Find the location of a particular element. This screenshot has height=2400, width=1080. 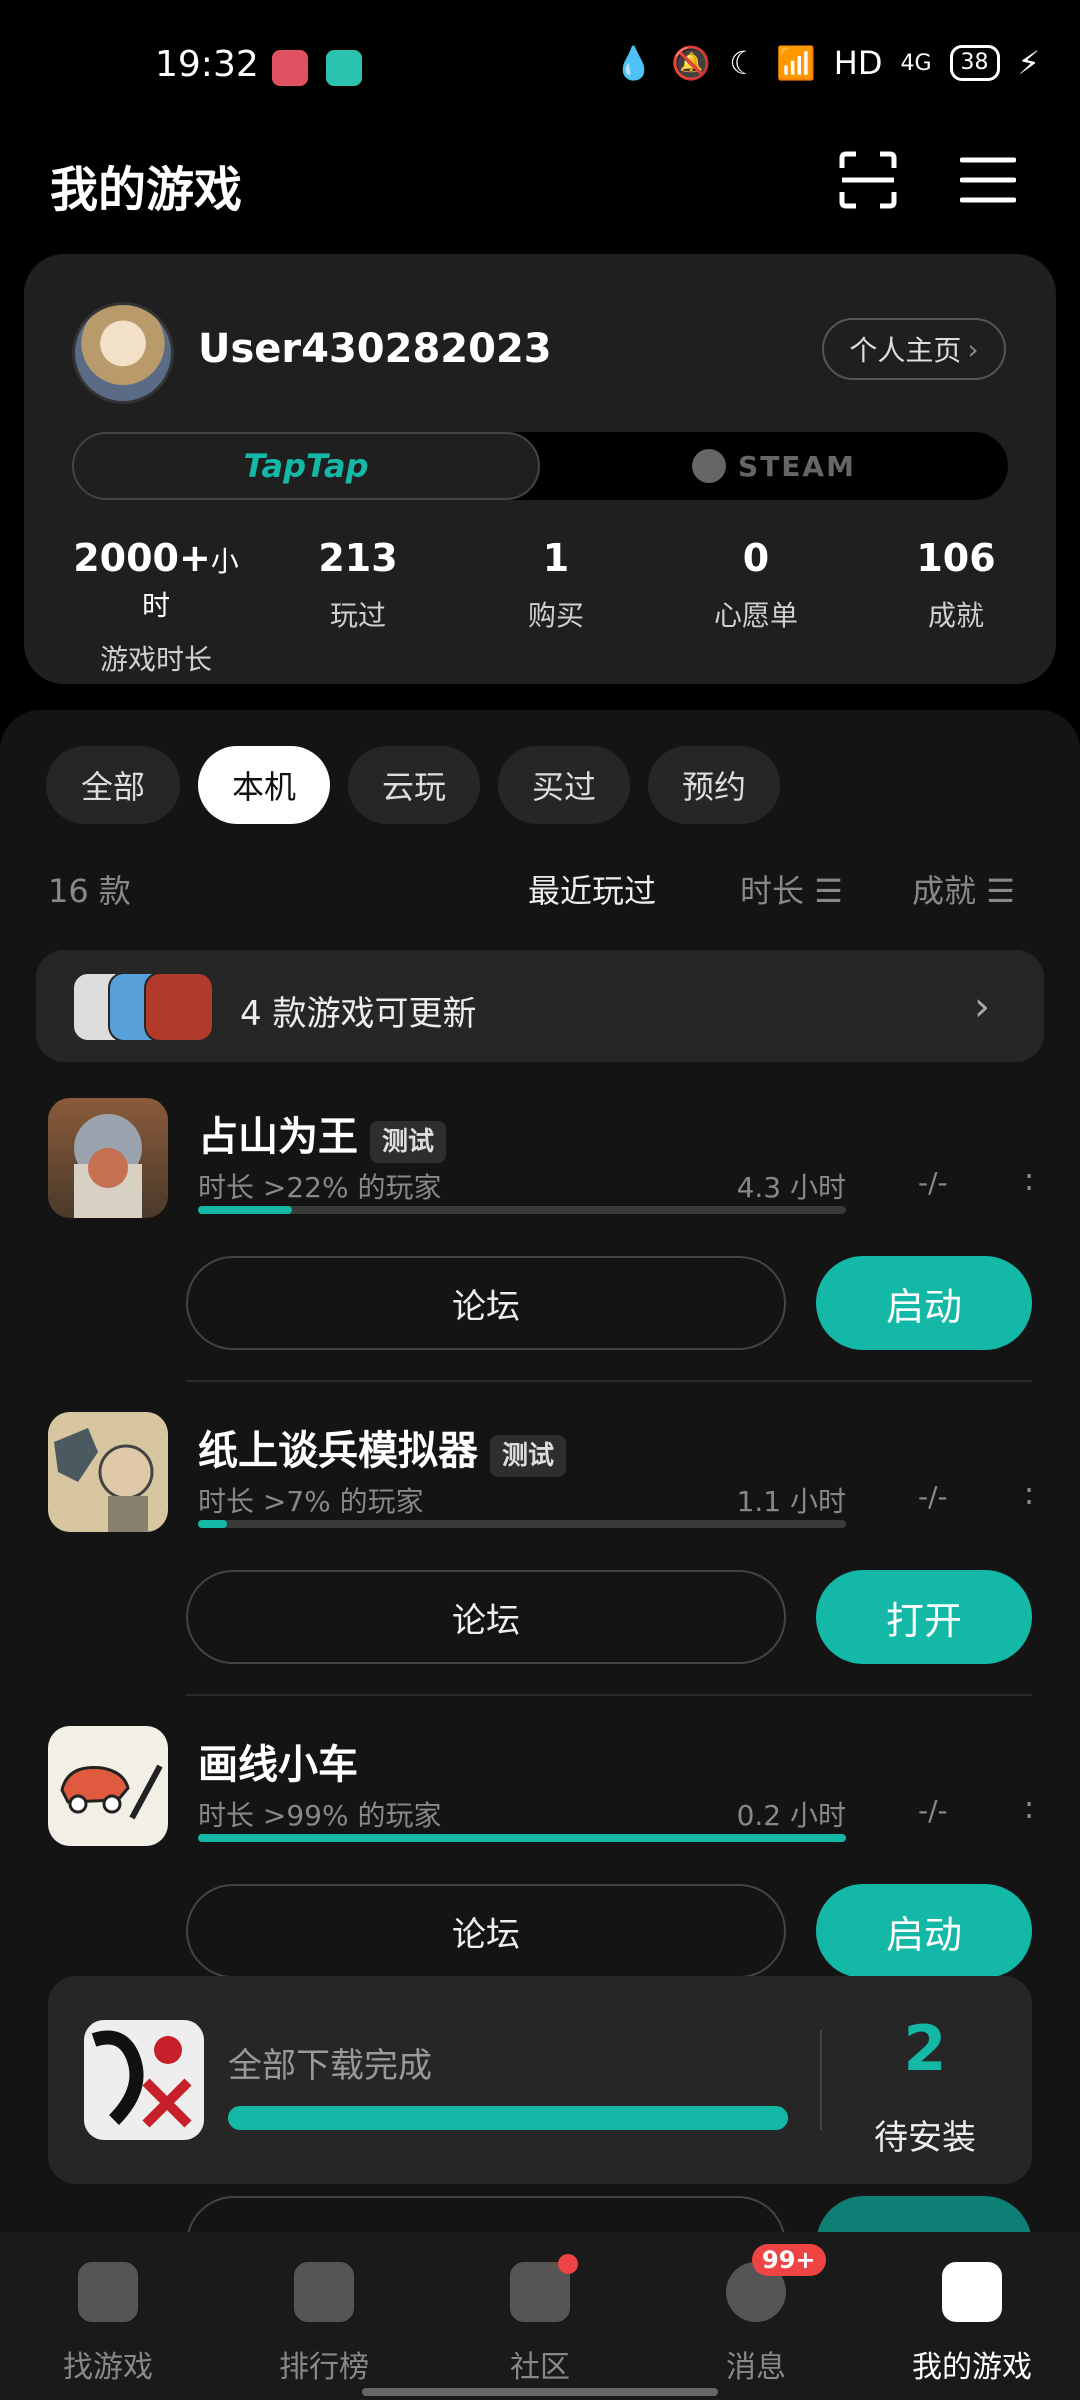

notification-dot is located at coordinates (568, 2264).